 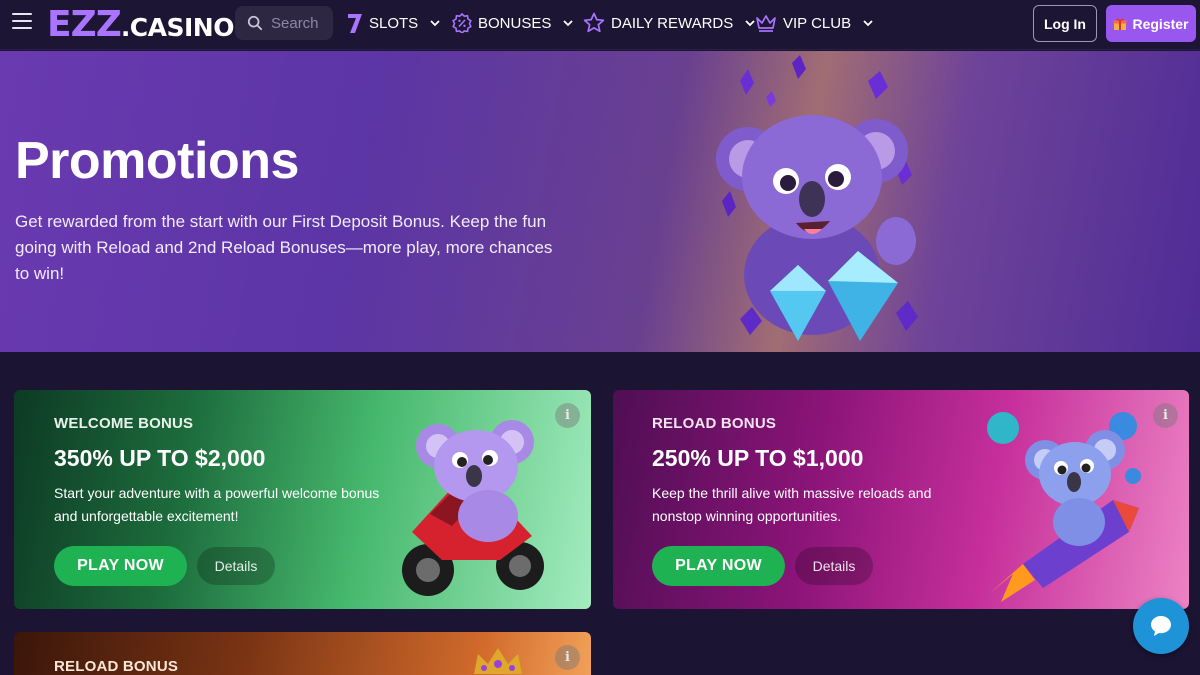 I want to click on register-button: Register, so click(x=1151, y=23).